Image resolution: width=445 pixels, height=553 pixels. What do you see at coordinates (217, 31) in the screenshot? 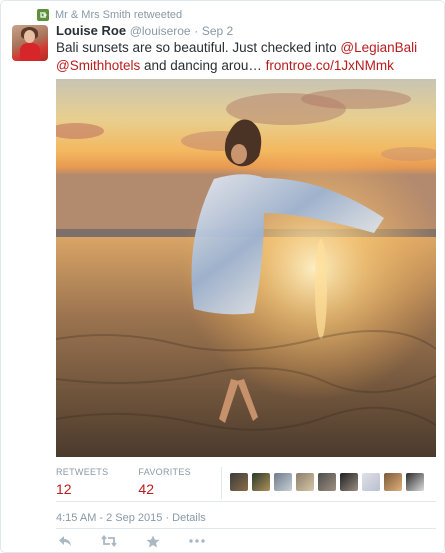
I see `tweet-date: Sep 2` at bounding box center [217, 31].